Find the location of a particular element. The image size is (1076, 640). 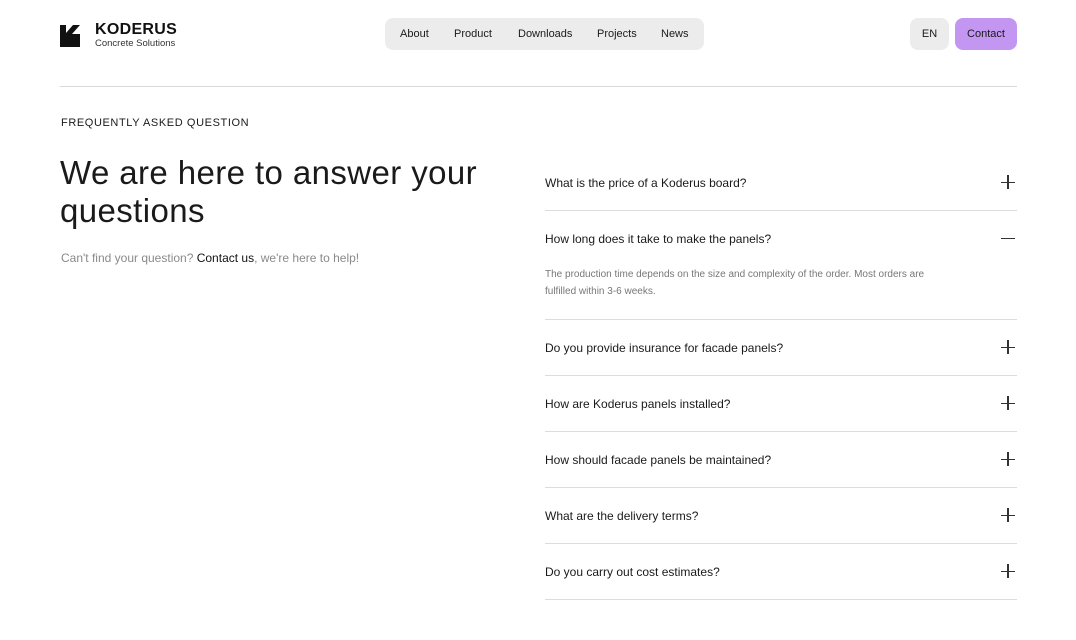

section-eyebrow: FREQUENTLY ASKED QUESTION is located at coordinates (155, 123).